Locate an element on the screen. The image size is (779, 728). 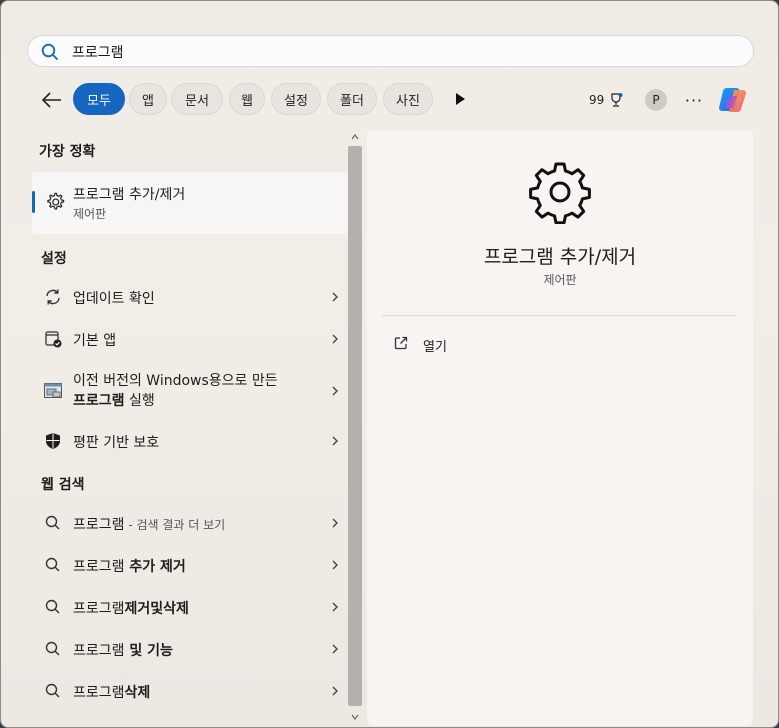
filter-bar: 모두 앱 문서 웹 설정 폴더 사진 99 P ··· is located at coordinates (389, 100).